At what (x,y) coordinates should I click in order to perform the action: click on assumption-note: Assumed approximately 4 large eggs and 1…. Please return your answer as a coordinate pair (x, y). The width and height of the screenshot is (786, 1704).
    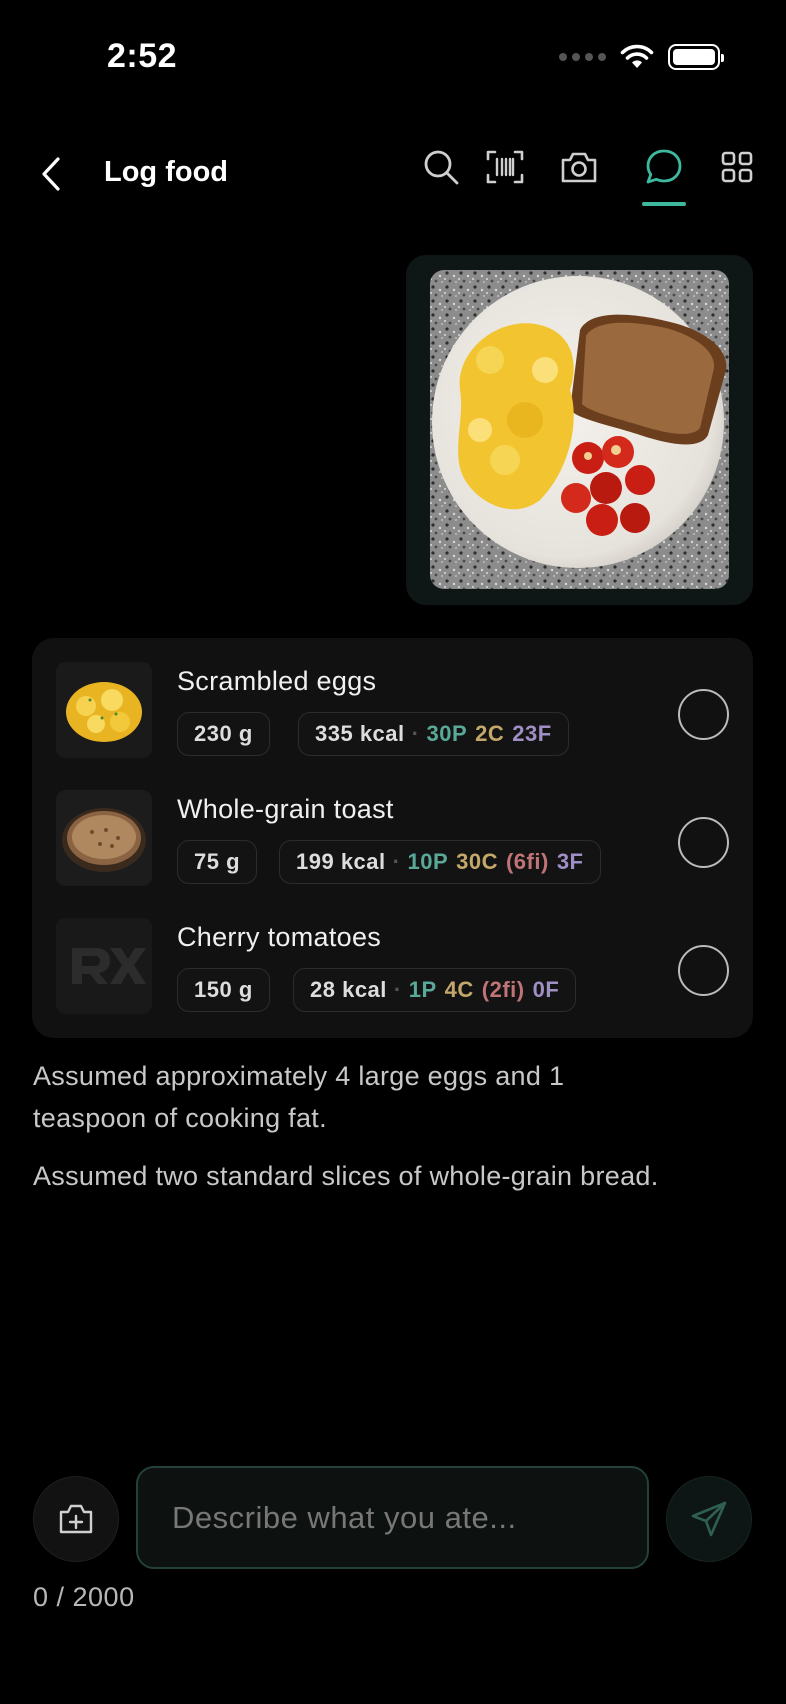
    Looking at the image, I should click on (299, 1097).